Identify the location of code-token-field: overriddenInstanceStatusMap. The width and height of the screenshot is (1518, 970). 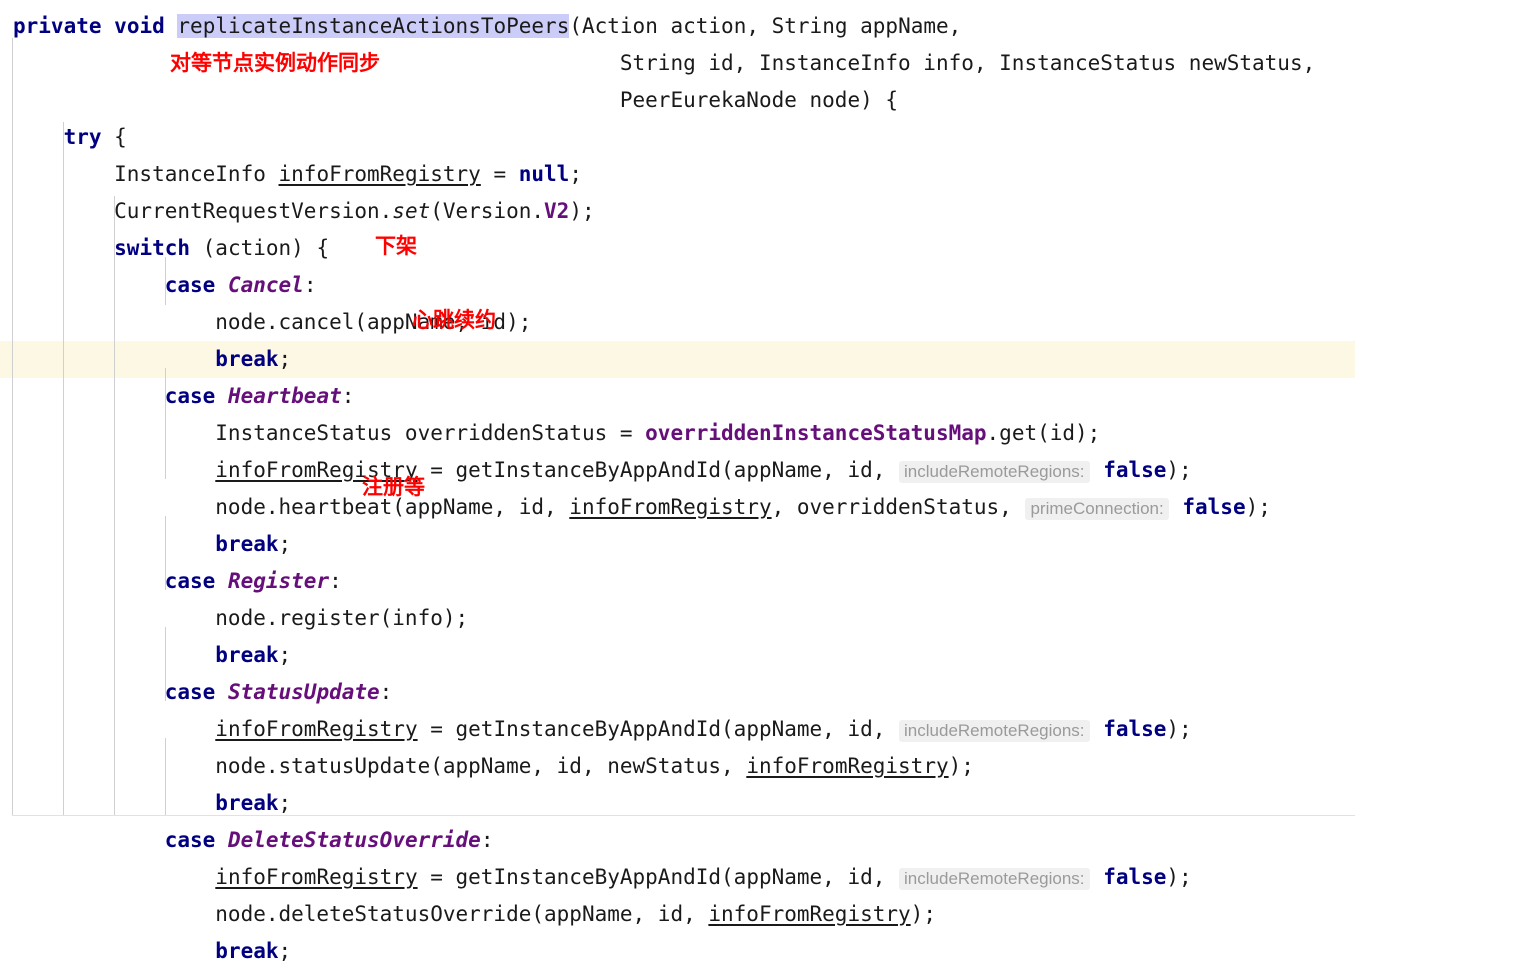
(816, 433).